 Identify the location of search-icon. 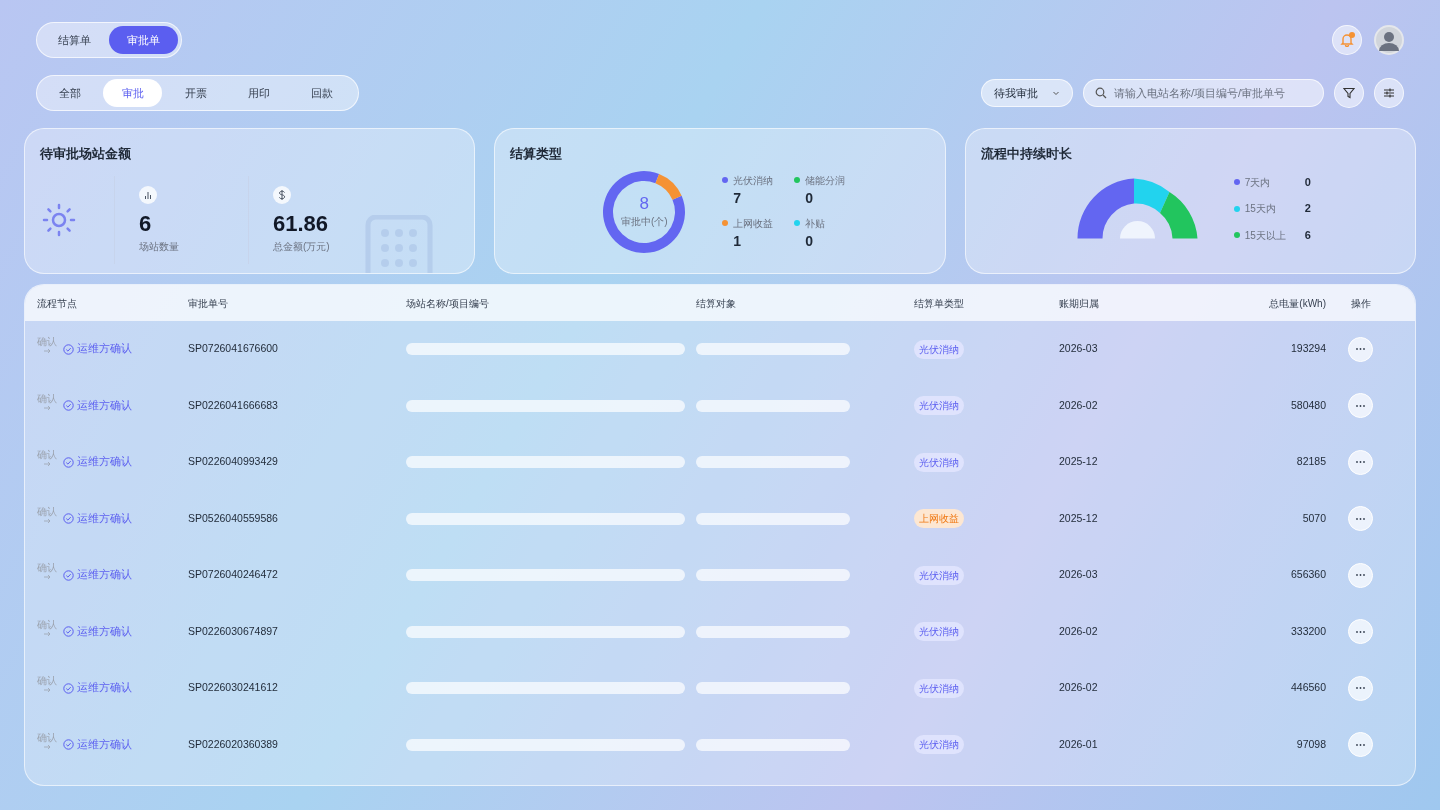
(1101, 93).